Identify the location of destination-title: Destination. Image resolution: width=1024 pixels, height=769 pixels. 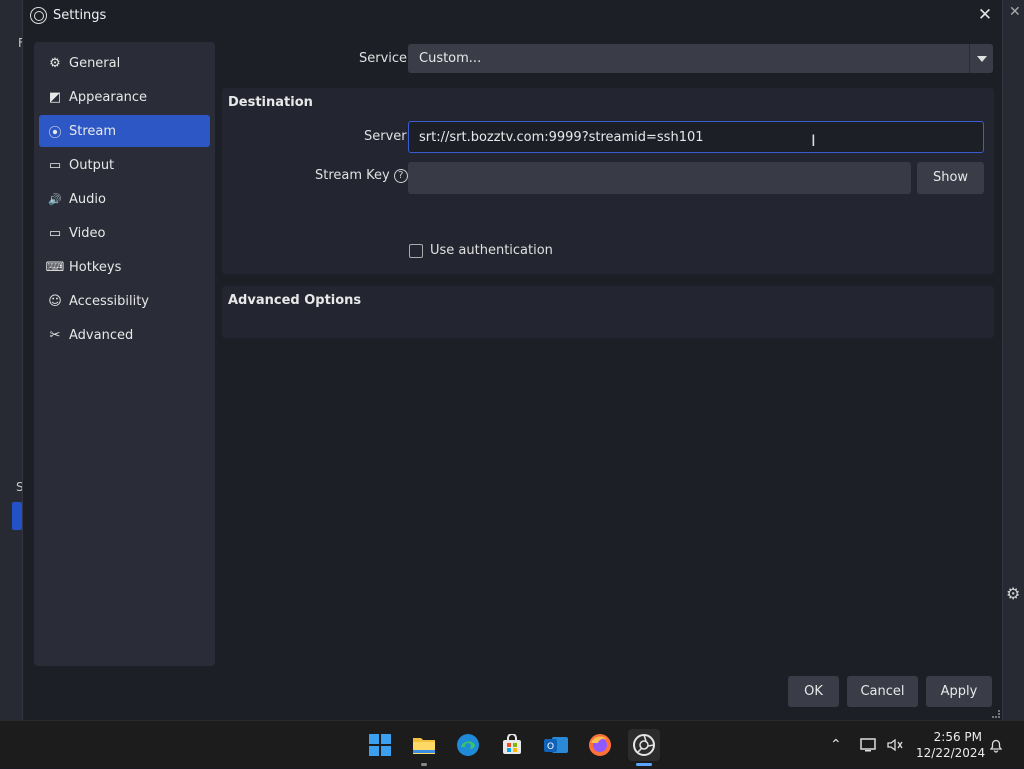
(270, 102).